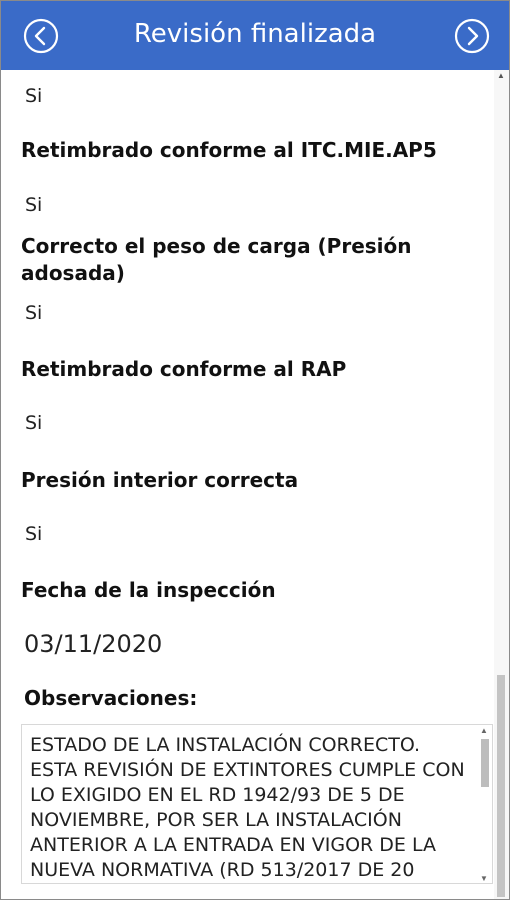 This screenshot has height=900, width=510. I want to click on header-bar: Revisión finalizada, so click(255, 35).